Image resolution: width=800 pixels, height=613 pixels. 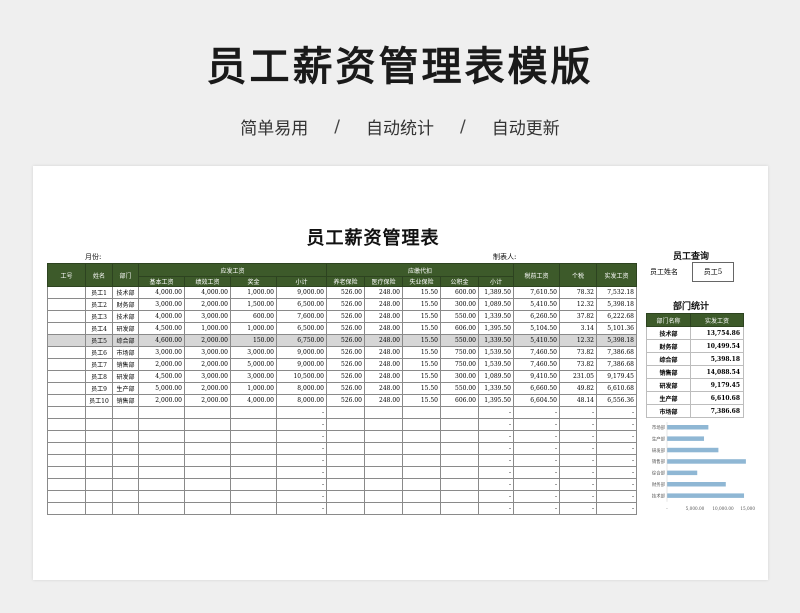 I want to click on table-cell: 1,539.50, so click(x=496, y=352).